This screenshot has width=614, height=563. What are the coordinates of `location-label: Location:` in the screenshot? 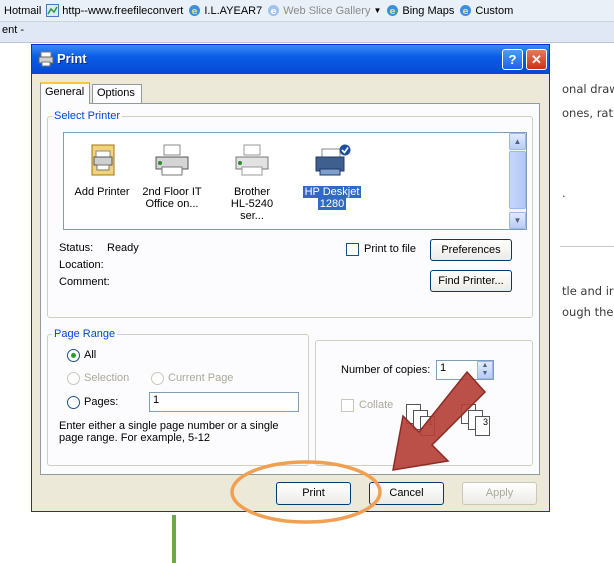 It's located at (81, 265).